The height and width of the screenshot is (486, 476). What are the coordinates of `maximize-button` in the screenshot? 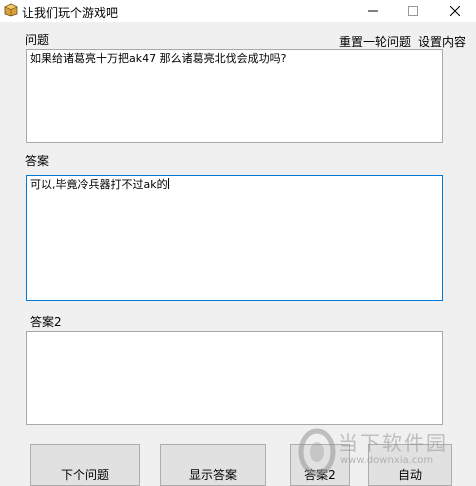 It's located at (413, 11).